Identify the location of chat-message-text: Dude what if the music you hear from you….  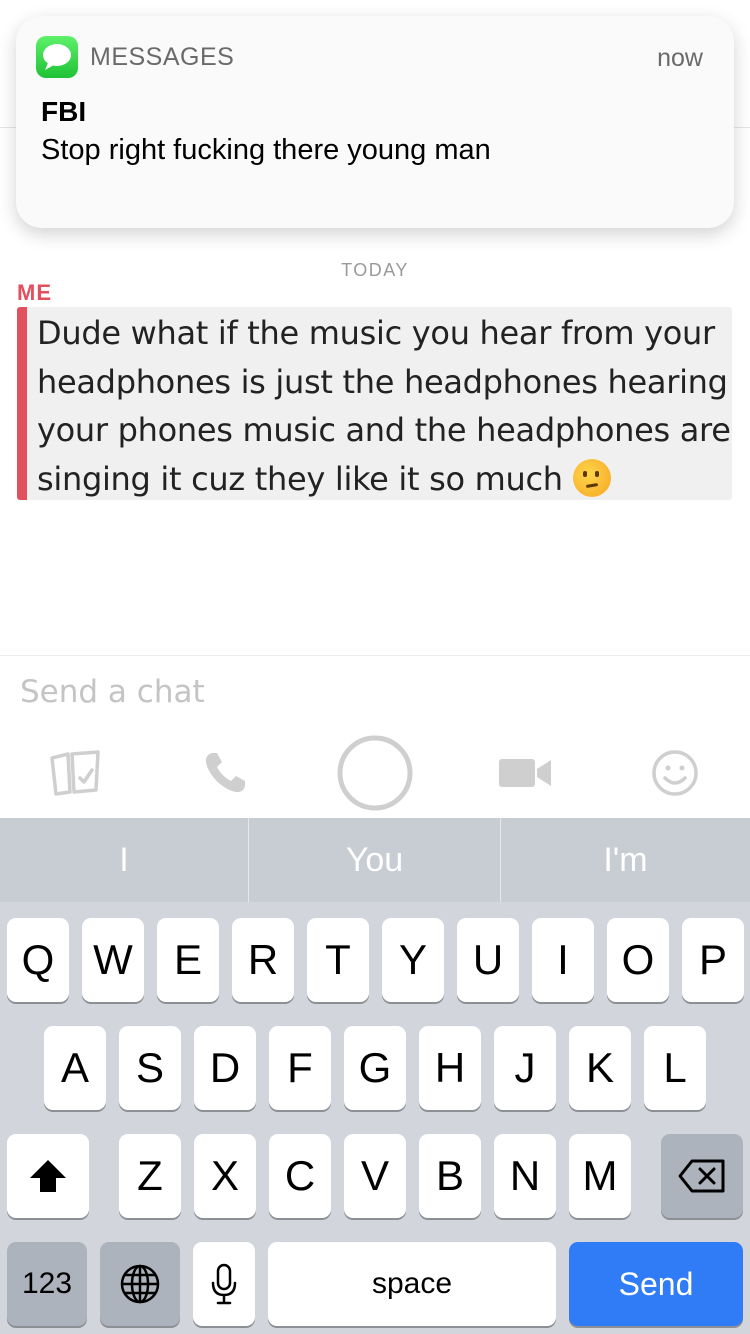
(387, 406).